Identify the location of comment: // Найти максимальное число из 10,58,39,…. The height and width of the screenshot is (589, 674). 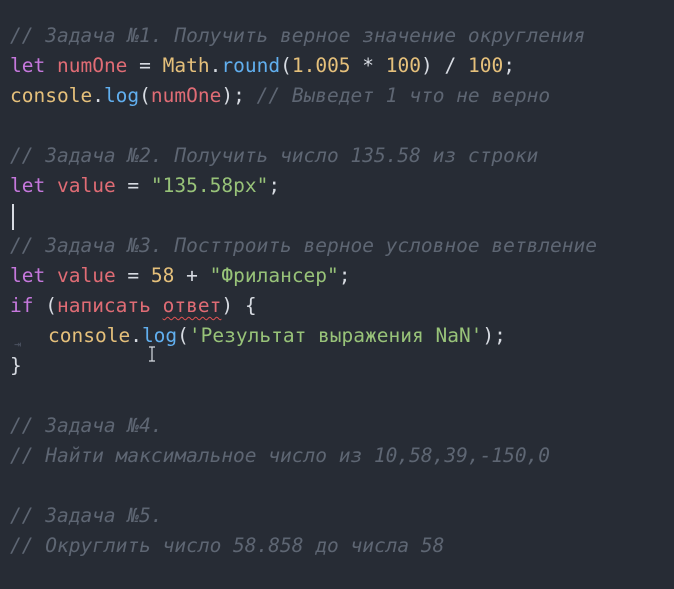
(280, 455).